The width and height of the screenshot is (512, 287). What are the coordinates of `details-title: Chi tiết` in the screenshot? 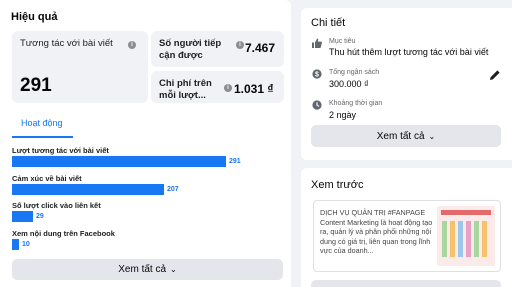 It's located at (328, 23).